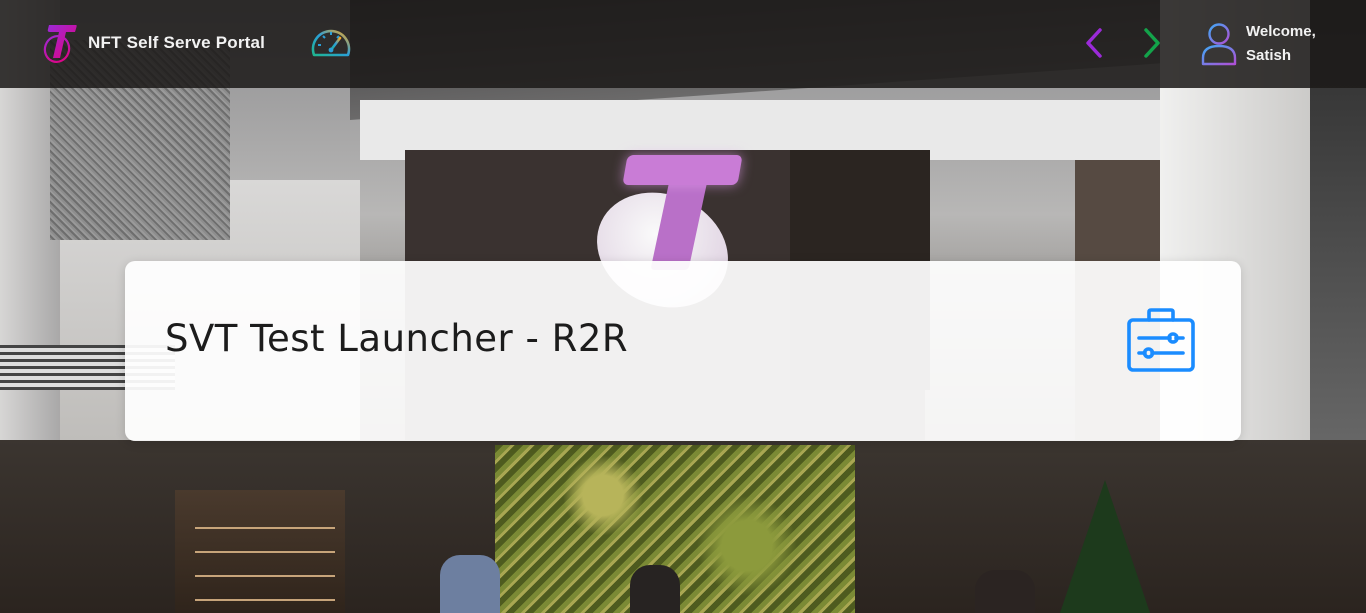  What do you see at coordinates (1094, 43) in the screenshot?
I see `chevron-left-icon` at bounding box center [1094, 43].